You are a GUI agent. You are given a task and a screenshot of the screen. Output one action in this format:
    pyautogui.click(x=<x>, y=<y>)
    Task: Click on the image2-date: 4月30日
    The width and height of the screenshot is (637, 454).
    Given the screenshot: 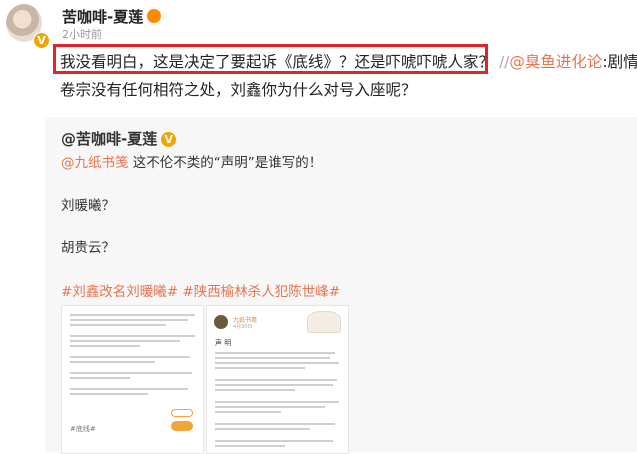 What is the action you would take?
    pyautogui.click(x=243, y=327)
    